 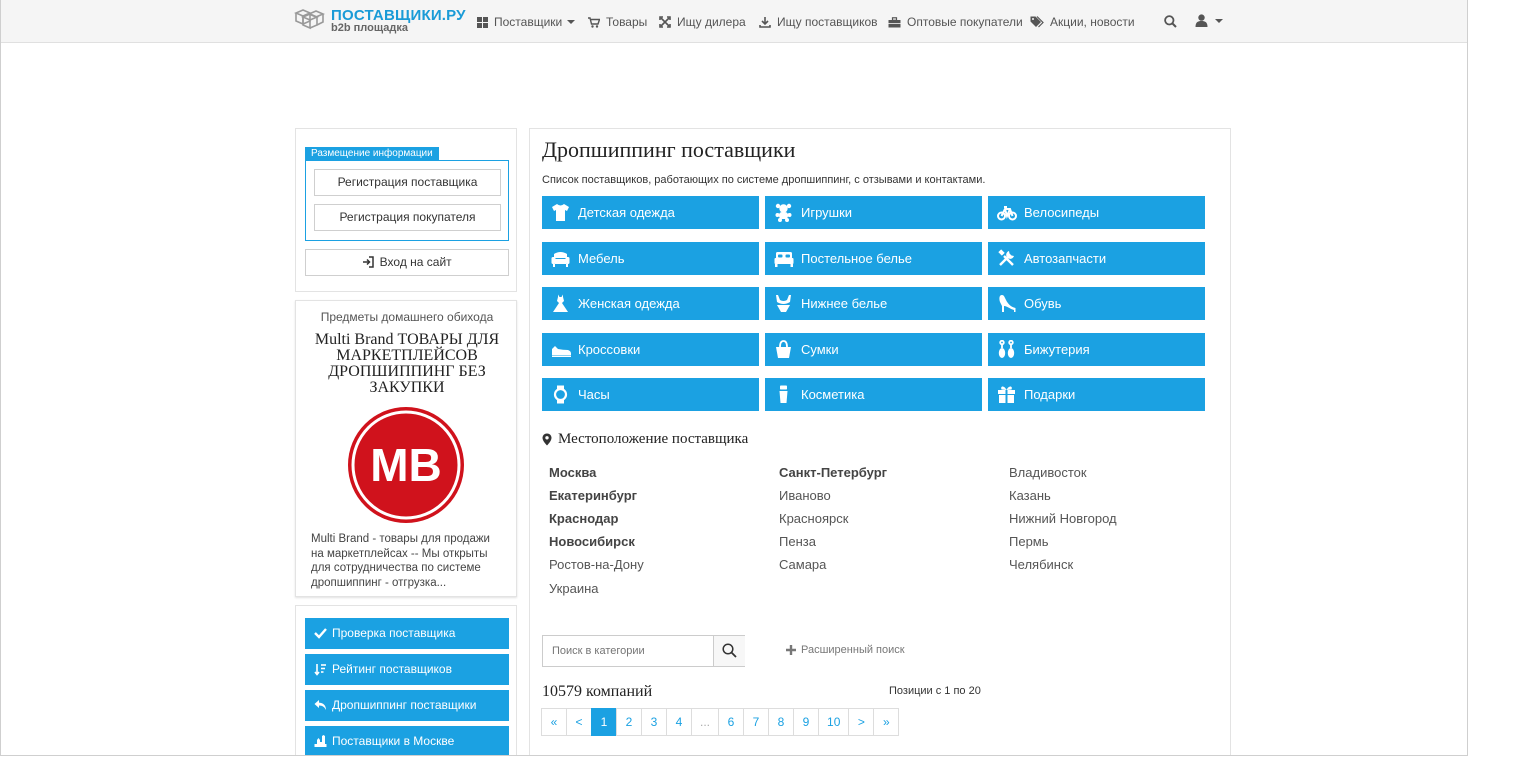 I want to click on nav-promotions: Акции, новости, so click(x=1082, y=22).